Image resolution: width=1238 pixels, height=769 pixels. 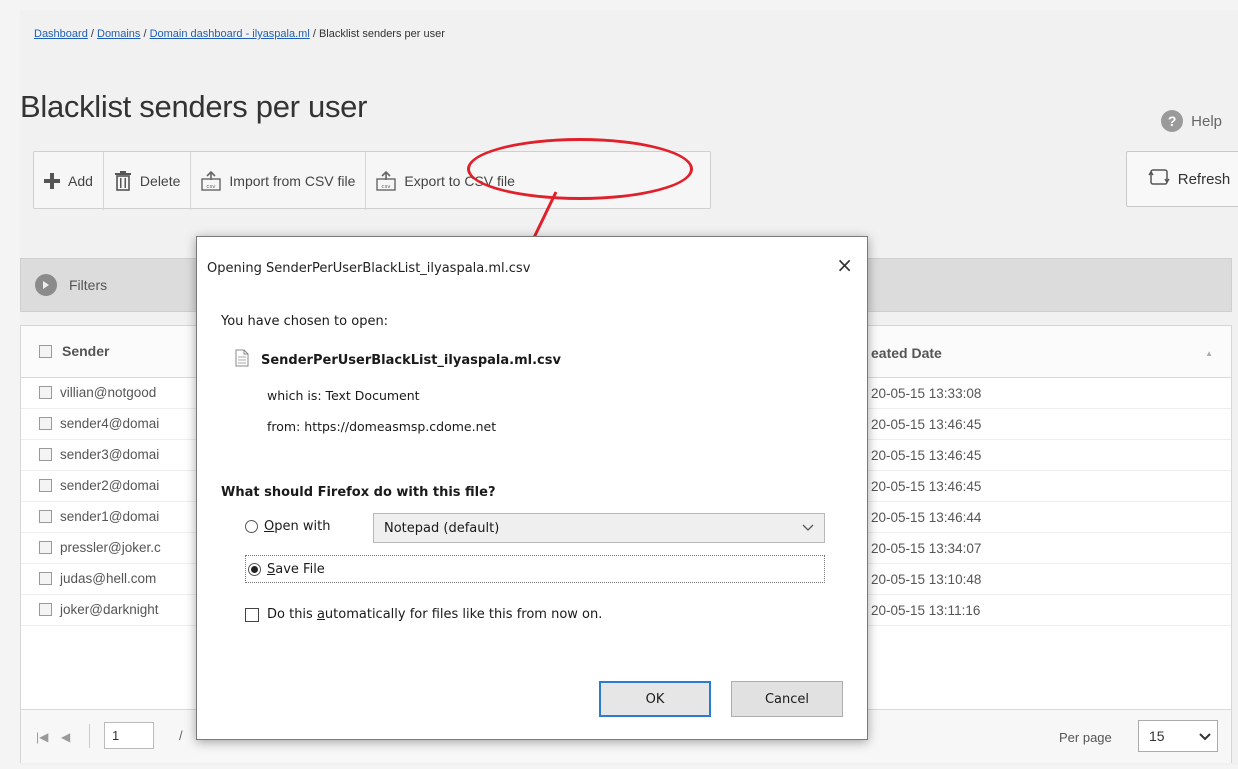 I want to click on open-with-option: Open with, so click(x=287, y=526).